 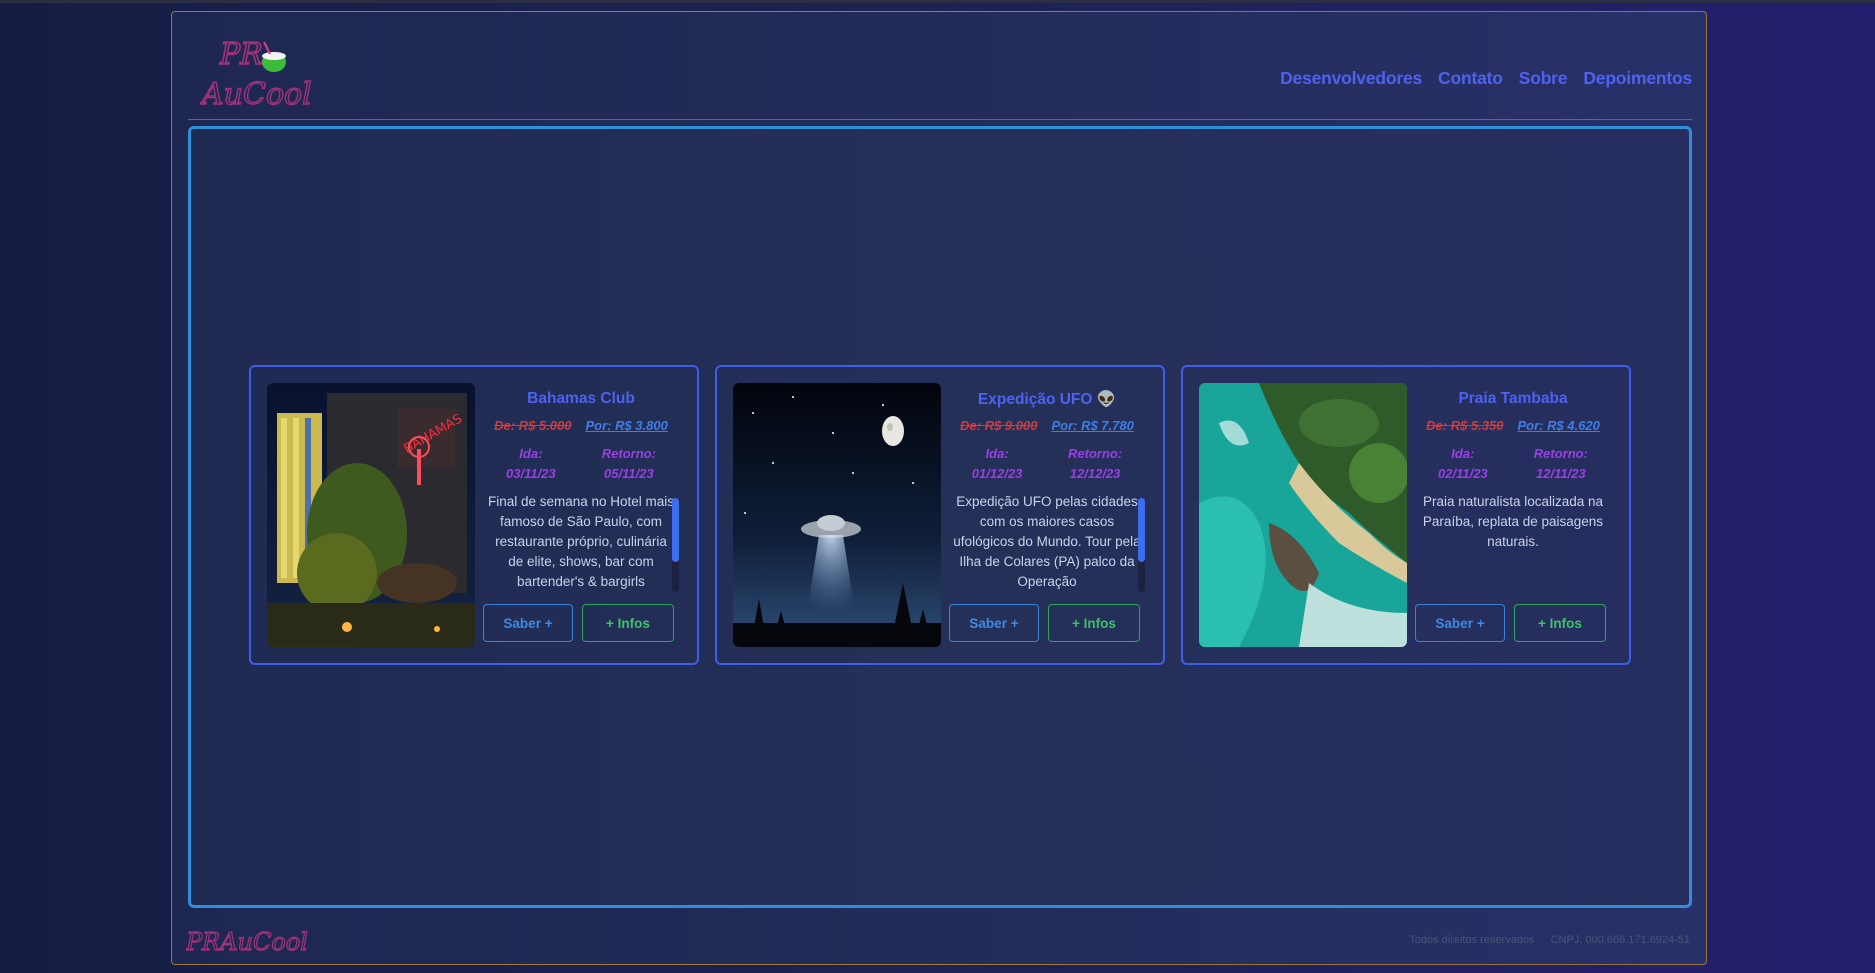 I want to click on return-block: Retorno: 05/11/23, so click(x=629, y=464).